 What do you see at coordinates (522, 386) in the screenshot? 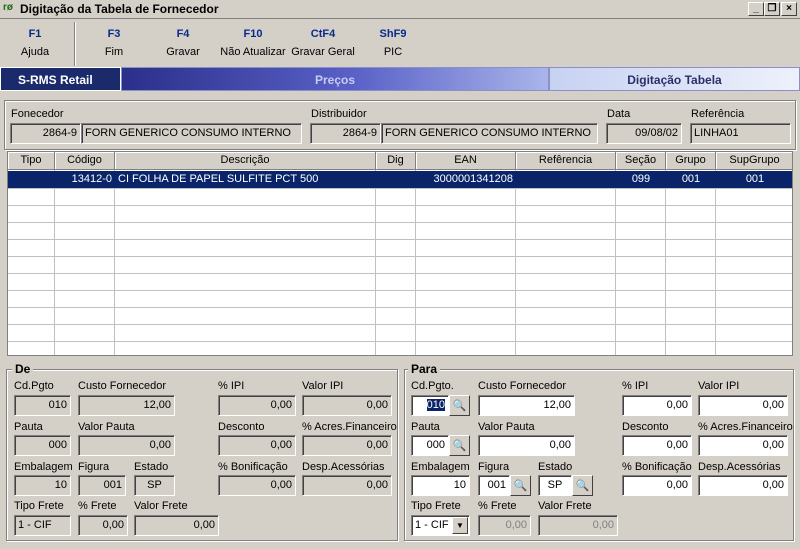
I see `para-custo-label: Custo Fornecedor` at bounding box center [522, 386].